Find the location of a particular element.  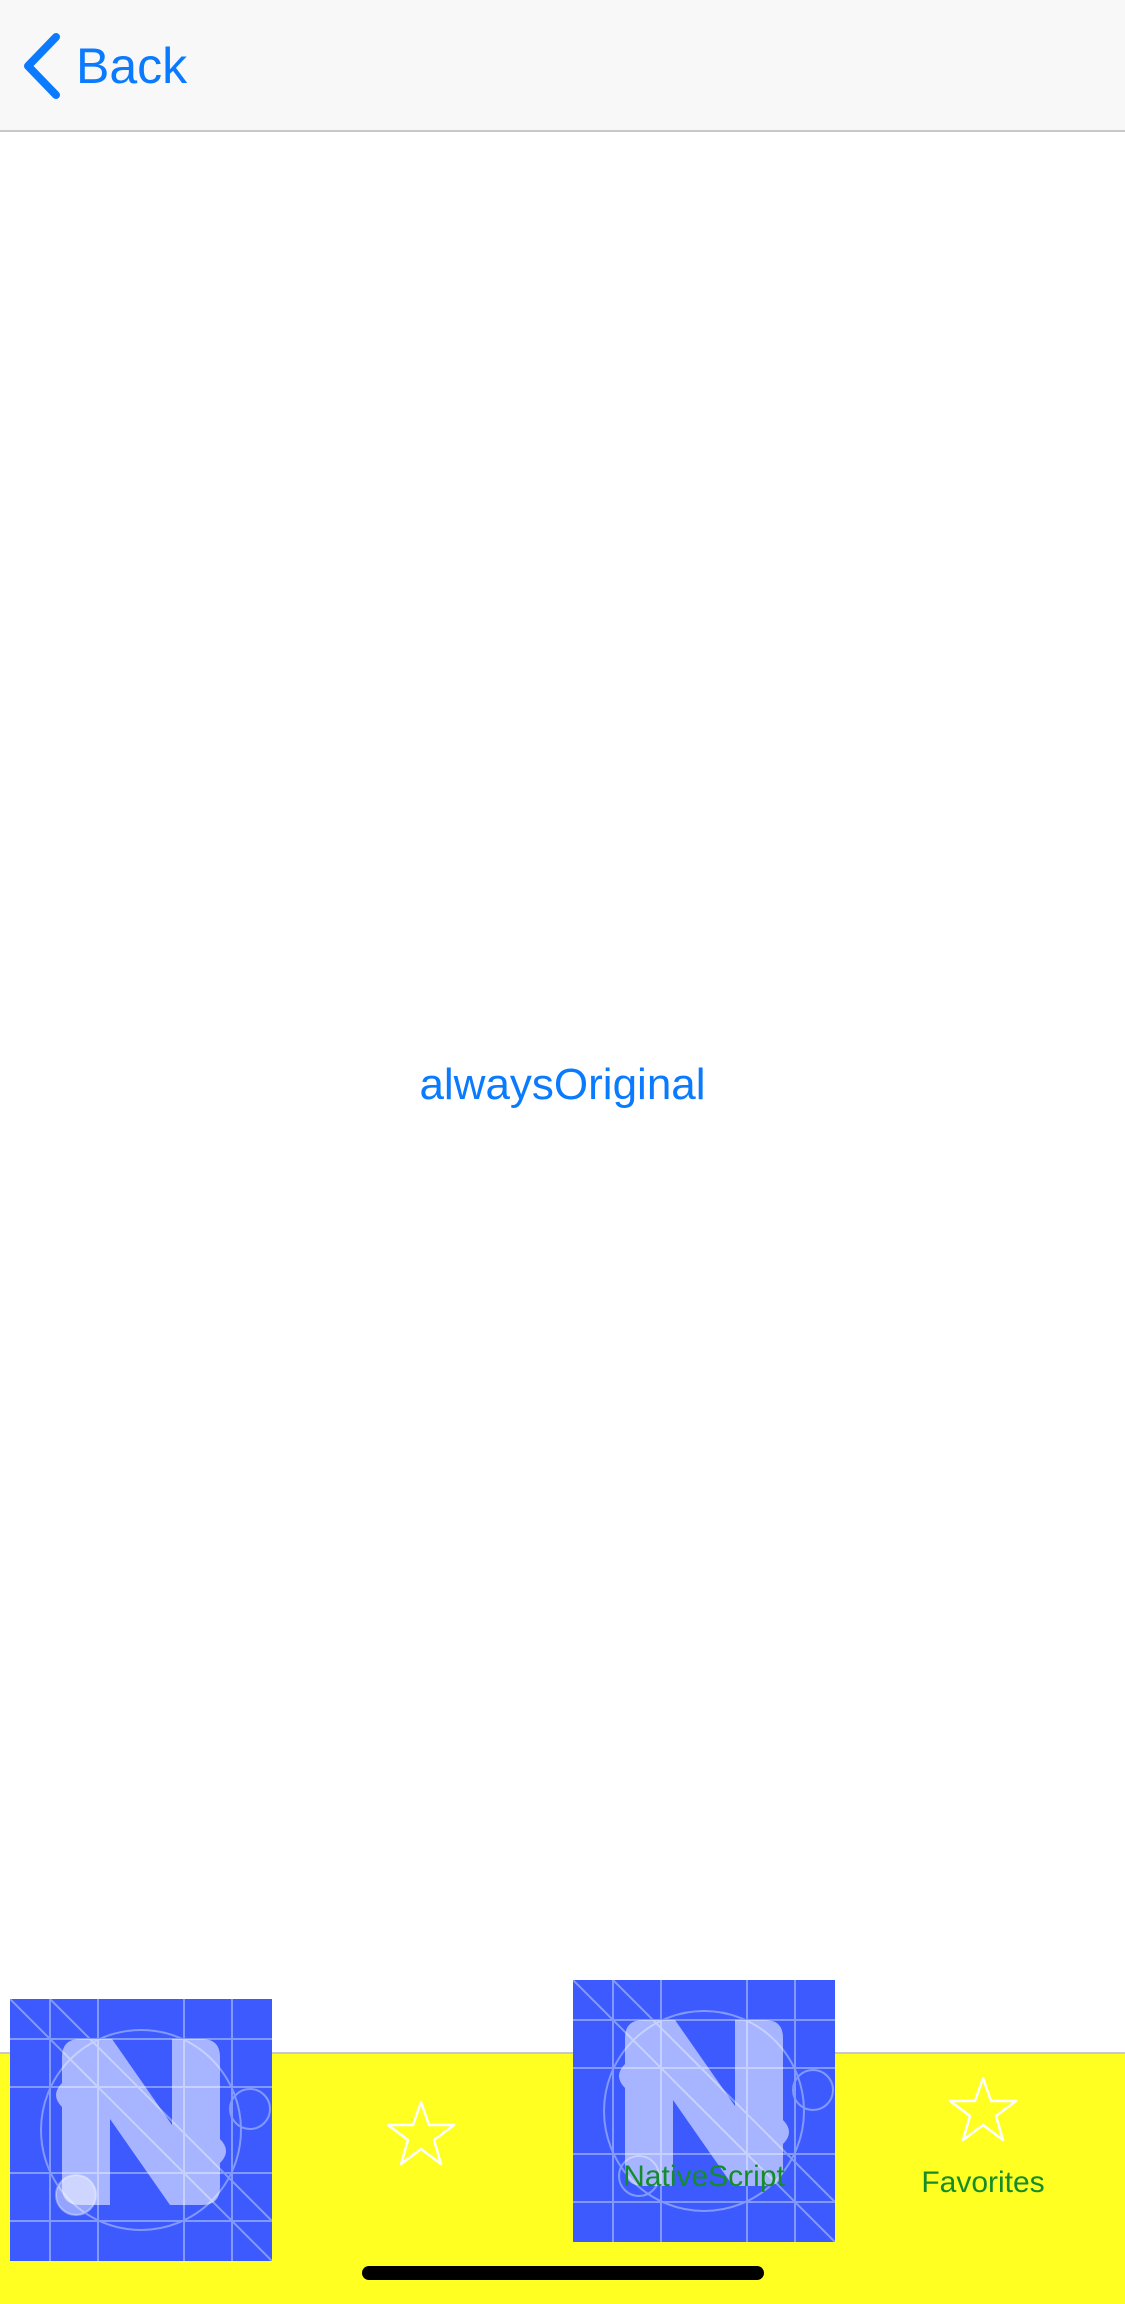

back-button: Back is located at coordinates (104, 66).